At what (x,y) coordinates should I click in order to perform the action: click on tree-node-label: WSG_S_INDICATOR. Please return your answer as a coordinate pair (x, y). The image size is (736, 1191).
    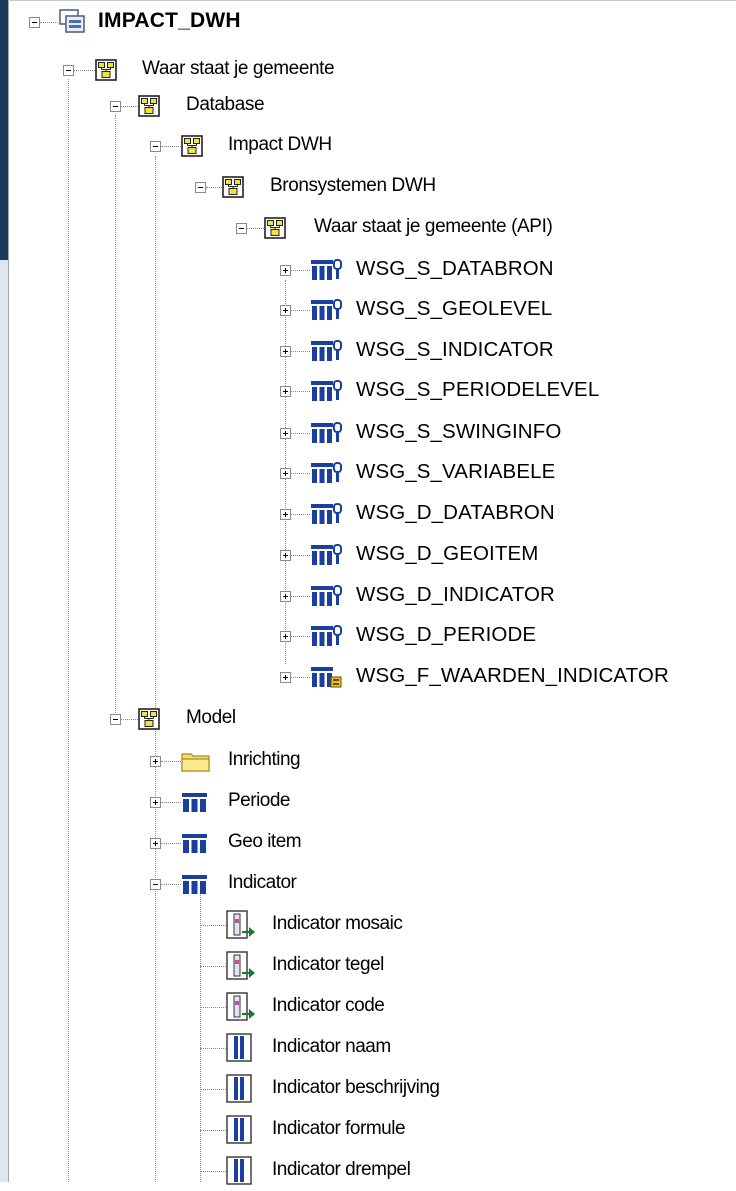
    Looking at the image, I should click on (455, 349).